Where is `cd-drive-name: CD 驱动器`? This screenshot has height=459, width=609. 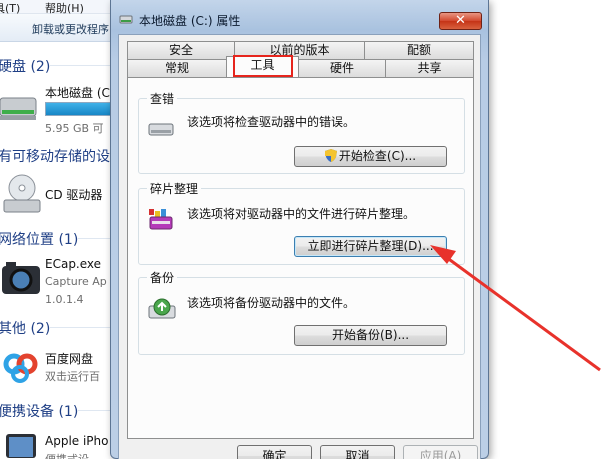
cd-drive-name: CD 驱动器 is located at coordinates (73, 194).